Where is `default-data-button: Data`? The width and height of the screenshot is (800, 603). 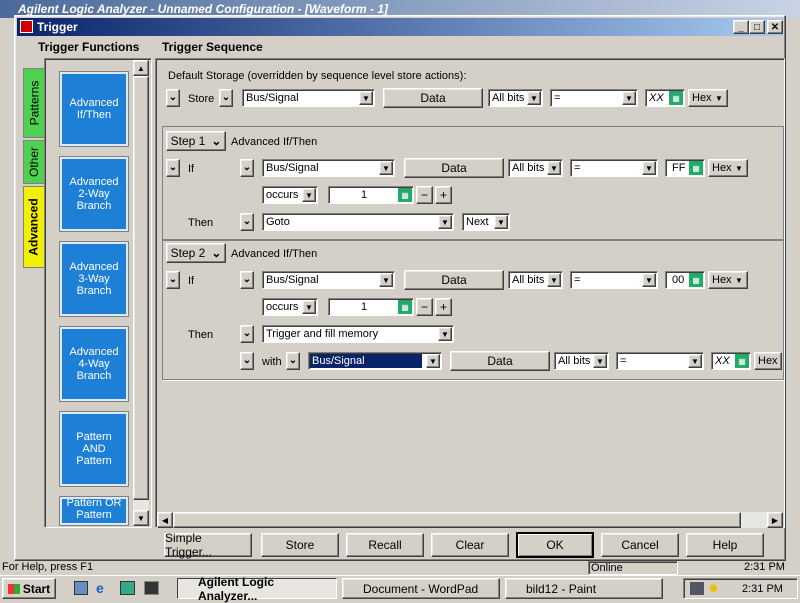
default-data-button: Data is located at coordinates (433, 98).